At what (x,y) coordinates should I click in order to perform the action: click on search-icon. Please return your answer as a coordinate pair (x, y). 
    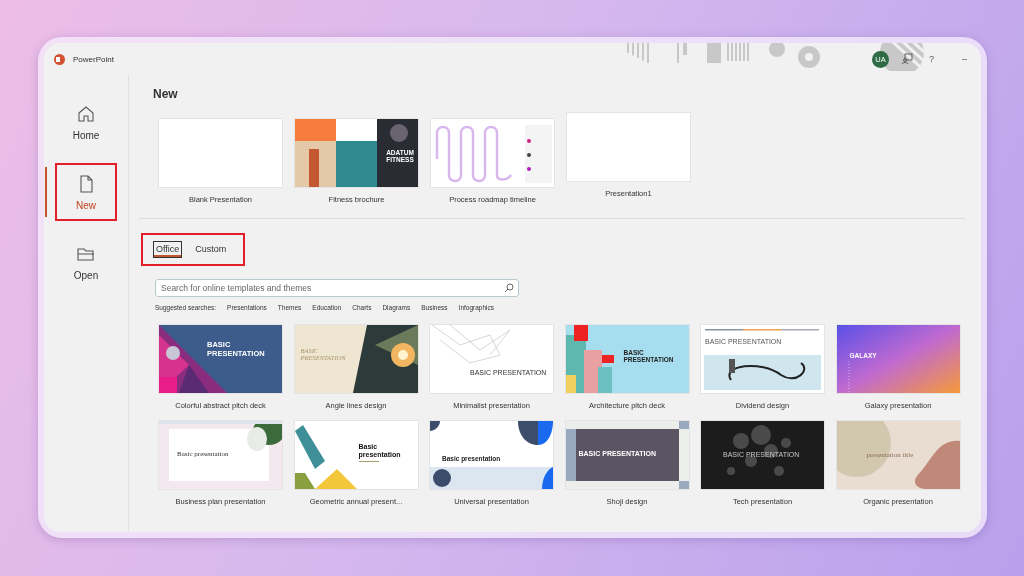
    Looking at the image, I should click on (509, 288).